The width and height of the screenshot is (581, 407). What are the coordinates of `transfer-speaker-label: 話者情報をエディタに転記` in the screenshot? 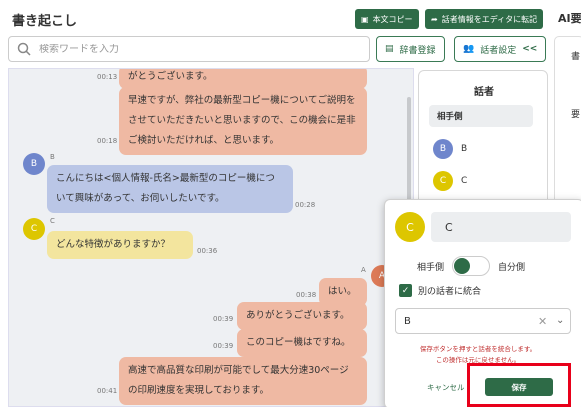 It's located at (489, 19).